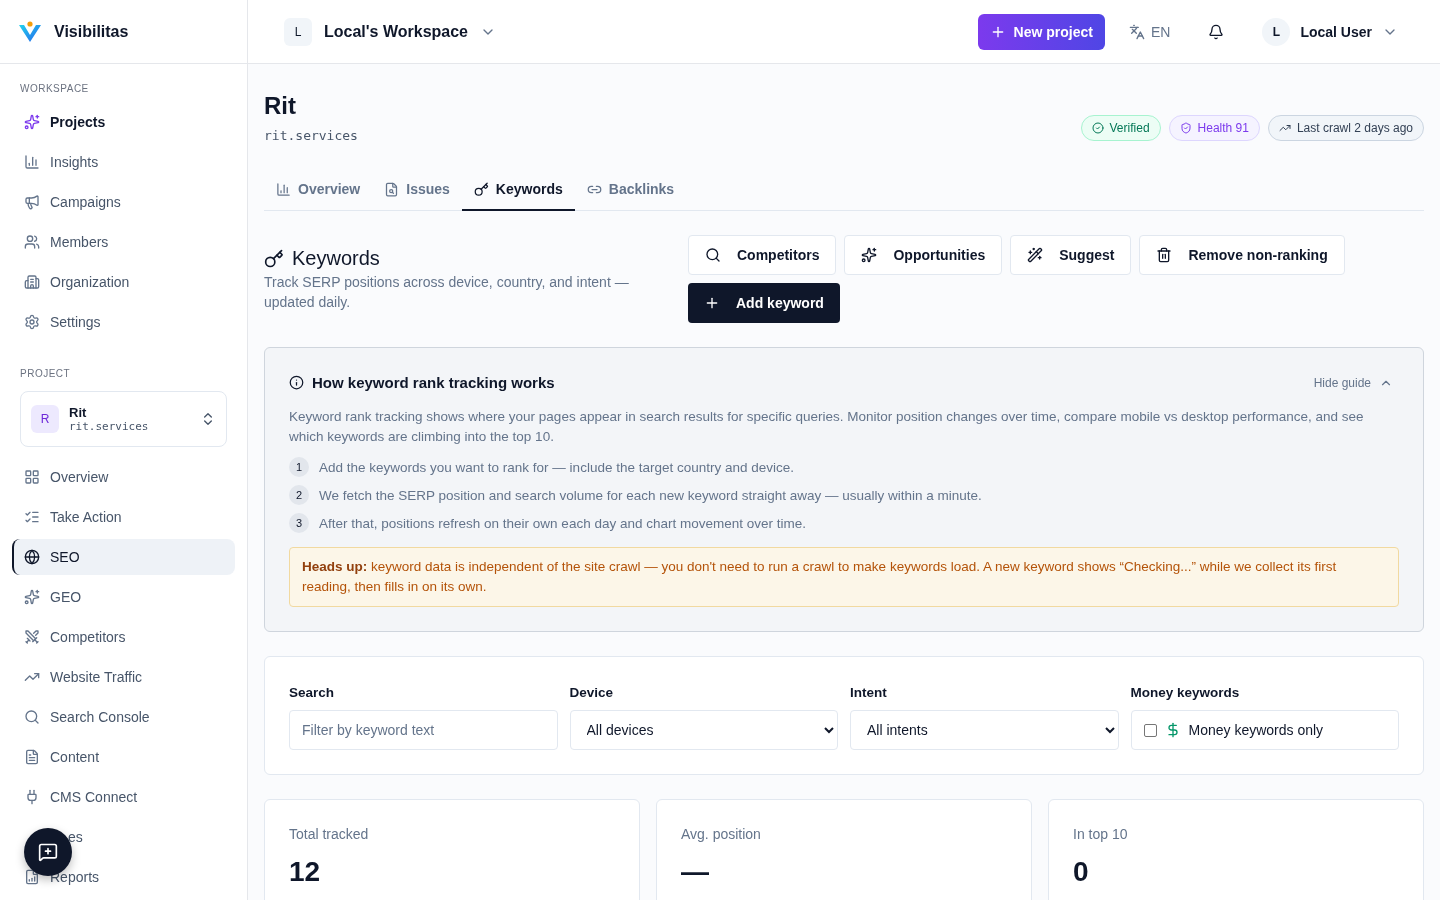  I want to click on nav-item: Members, so click(123, 242).